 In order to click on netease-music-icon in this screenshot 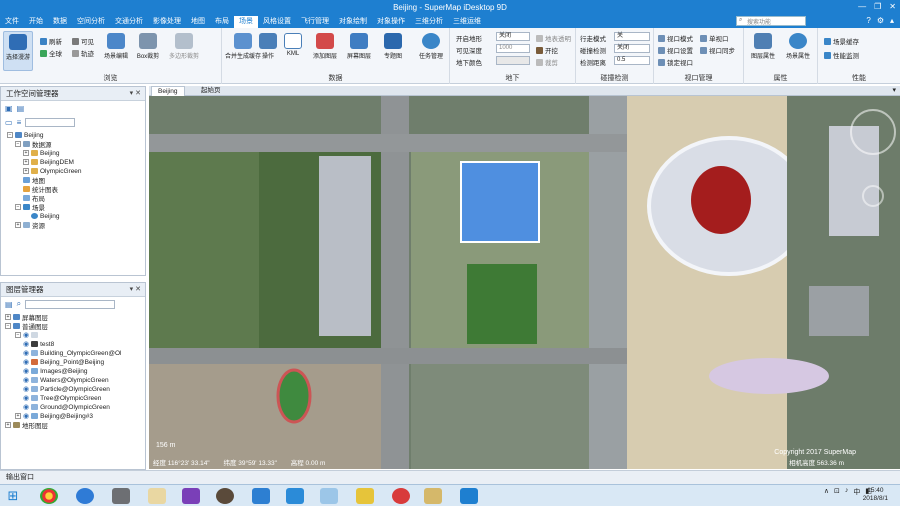, I will do `click(401, 496)`.